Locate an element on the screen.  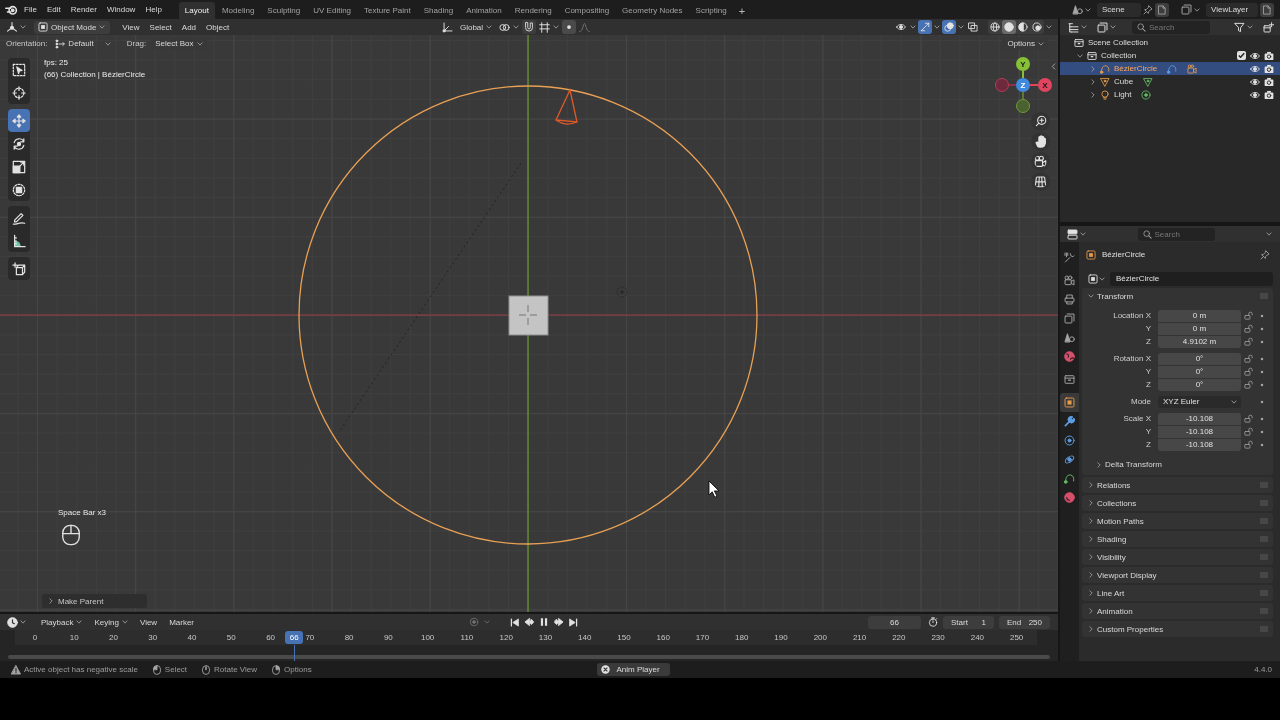
chevron-left-icon is located at coordinates (1053, 66).